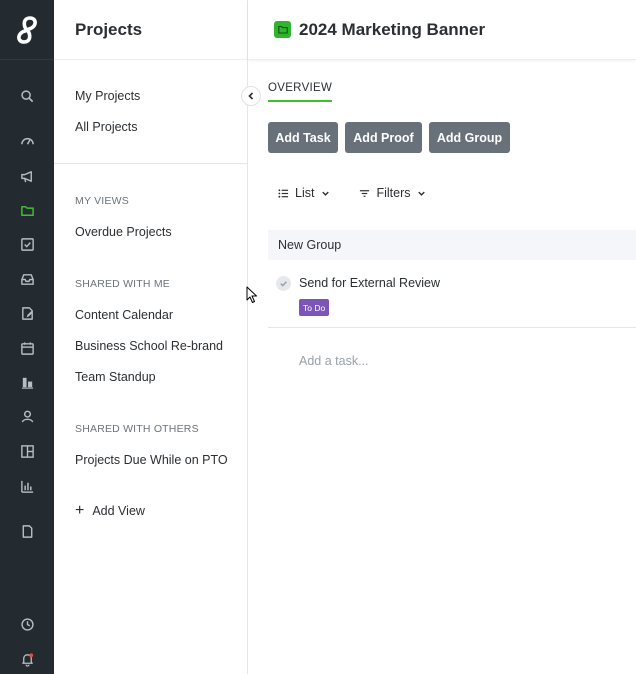 Image resolution: width=636 pixels, height=674 pixels. I want to click on view-toolbar: List Filters, so click(366, 193).